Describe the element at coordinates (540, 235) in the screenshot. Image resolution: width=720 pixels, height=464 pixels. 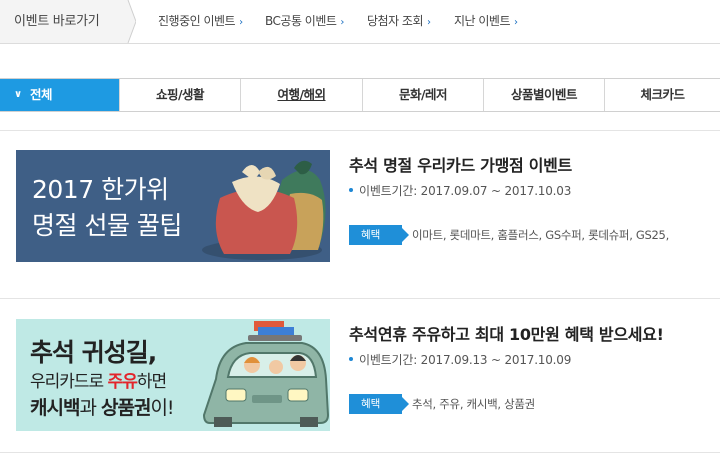
I see `benefit-merchants: 이마트, 롯데마트, 홈플러스, GS수퍼, 롯데슈퍼, GS25,` at that location.